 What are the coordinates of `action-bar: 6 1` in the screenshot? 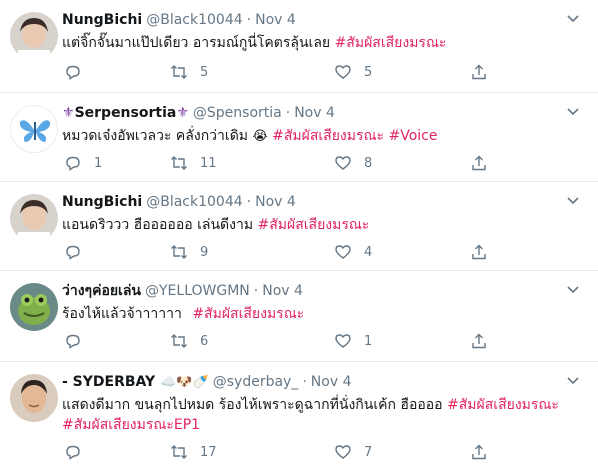 It's located at (277, 341).